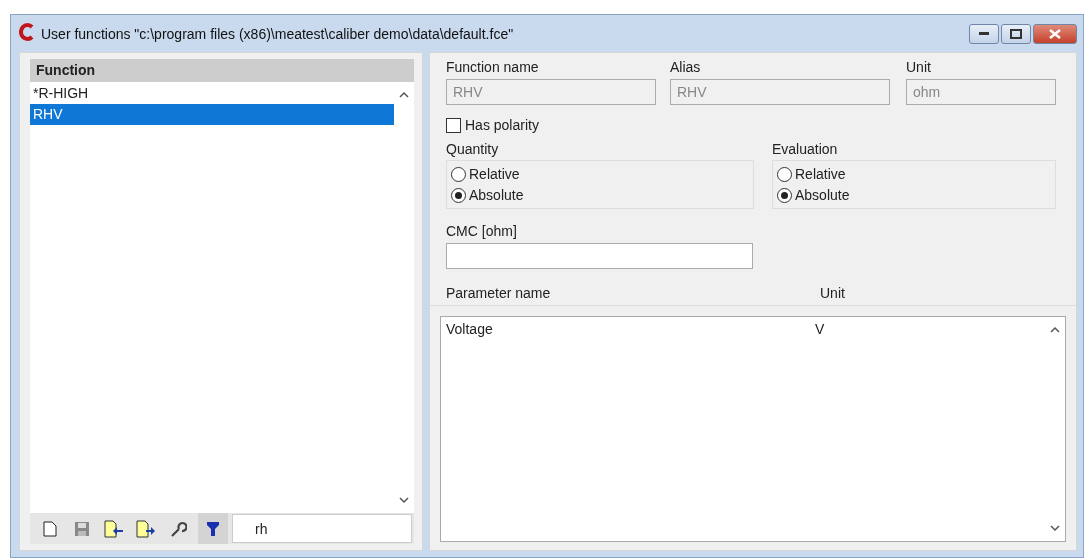 The height and width of the screenshot is (558, 1084). I want to click on maximize-button, so click(1016, 33).